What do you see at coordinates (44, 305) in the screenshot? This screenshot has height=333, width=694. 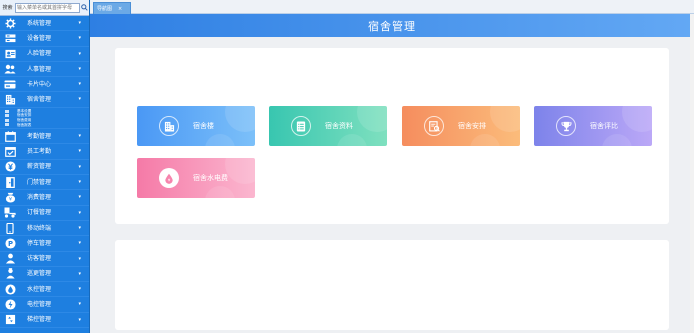 I see `sidebar-item-power-control: 电控管理 ▾` at bounding box center [44, 305].